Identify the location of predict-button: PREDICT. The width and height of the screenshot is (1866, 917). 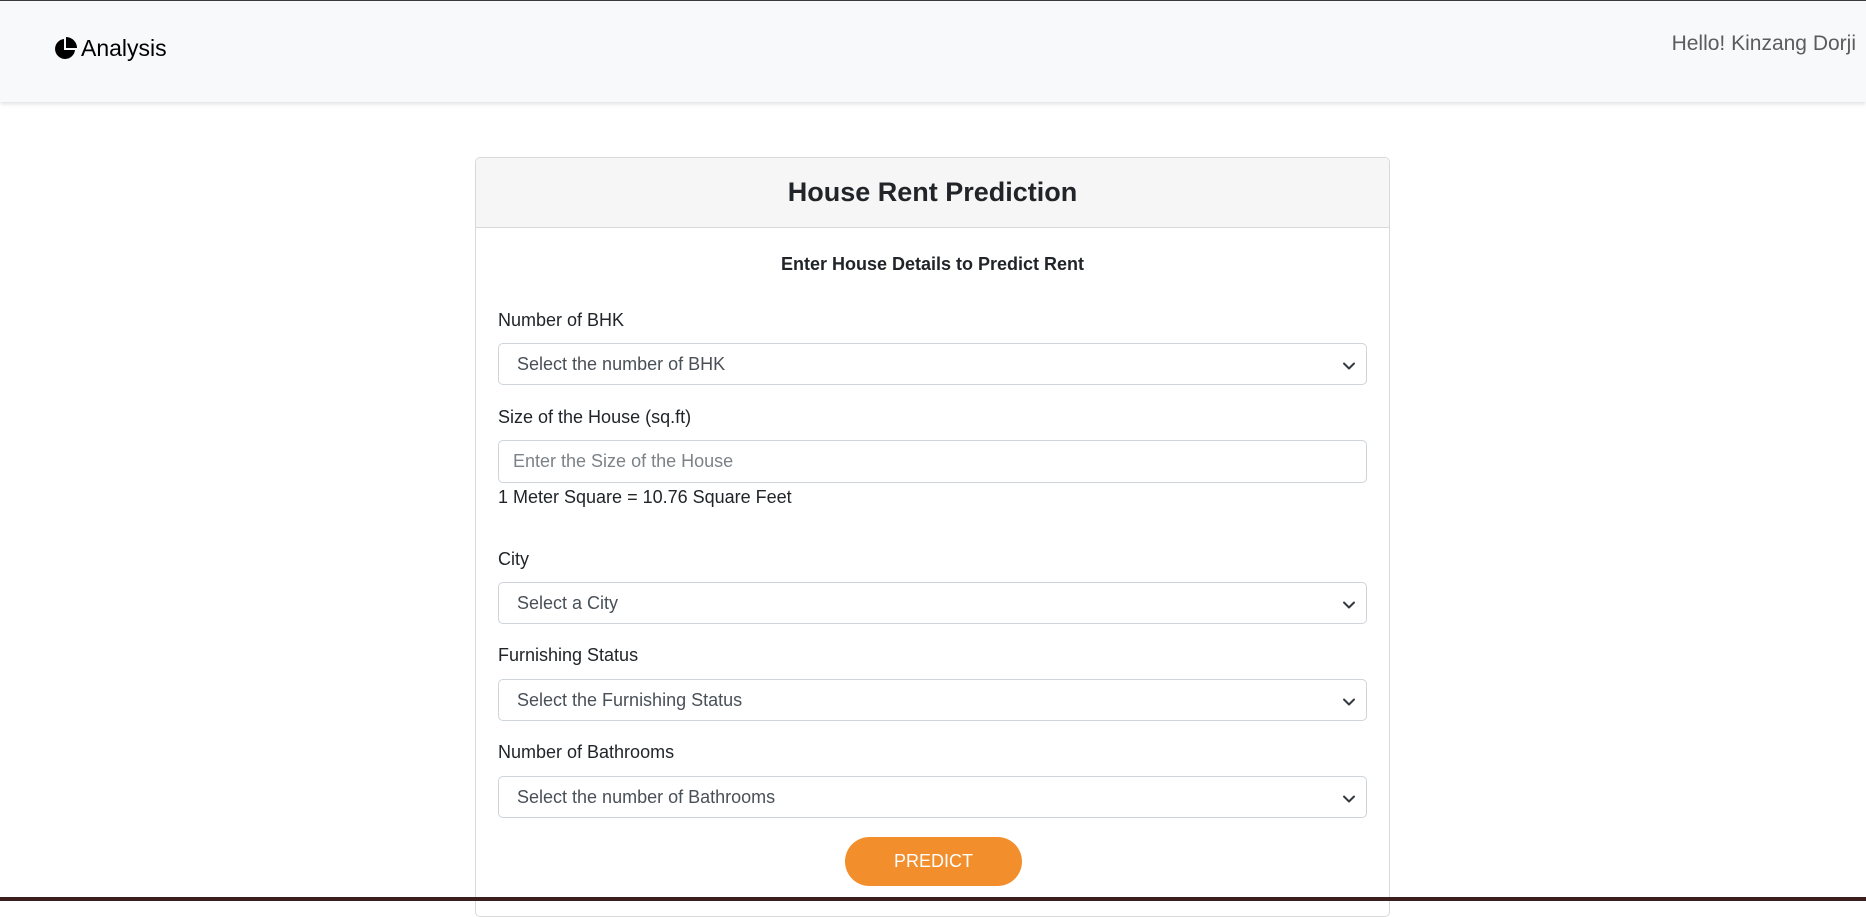
(933, 861).